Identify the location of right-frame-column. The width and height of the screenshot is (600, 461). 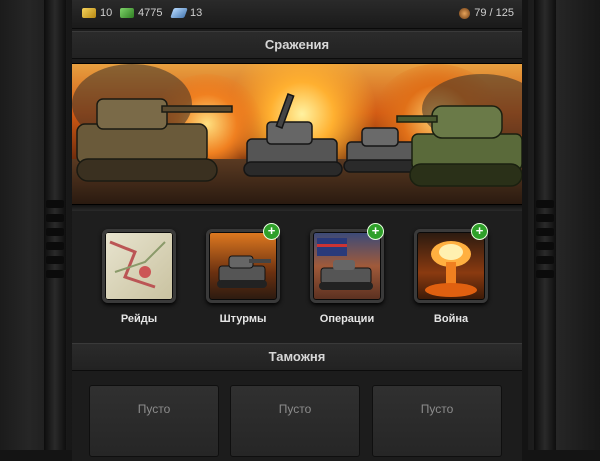
(545, 225).